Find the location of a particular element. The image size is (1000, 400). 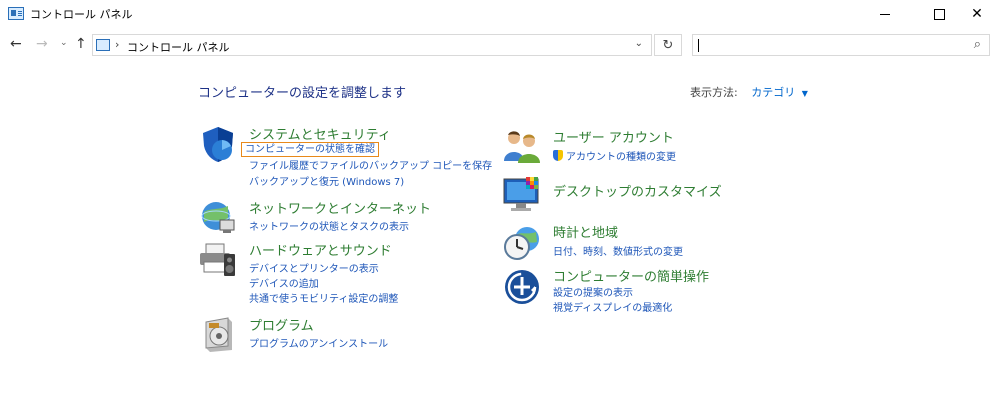

category-link: デバイスとプリンターの表示 is located at coordinates (314, 267).